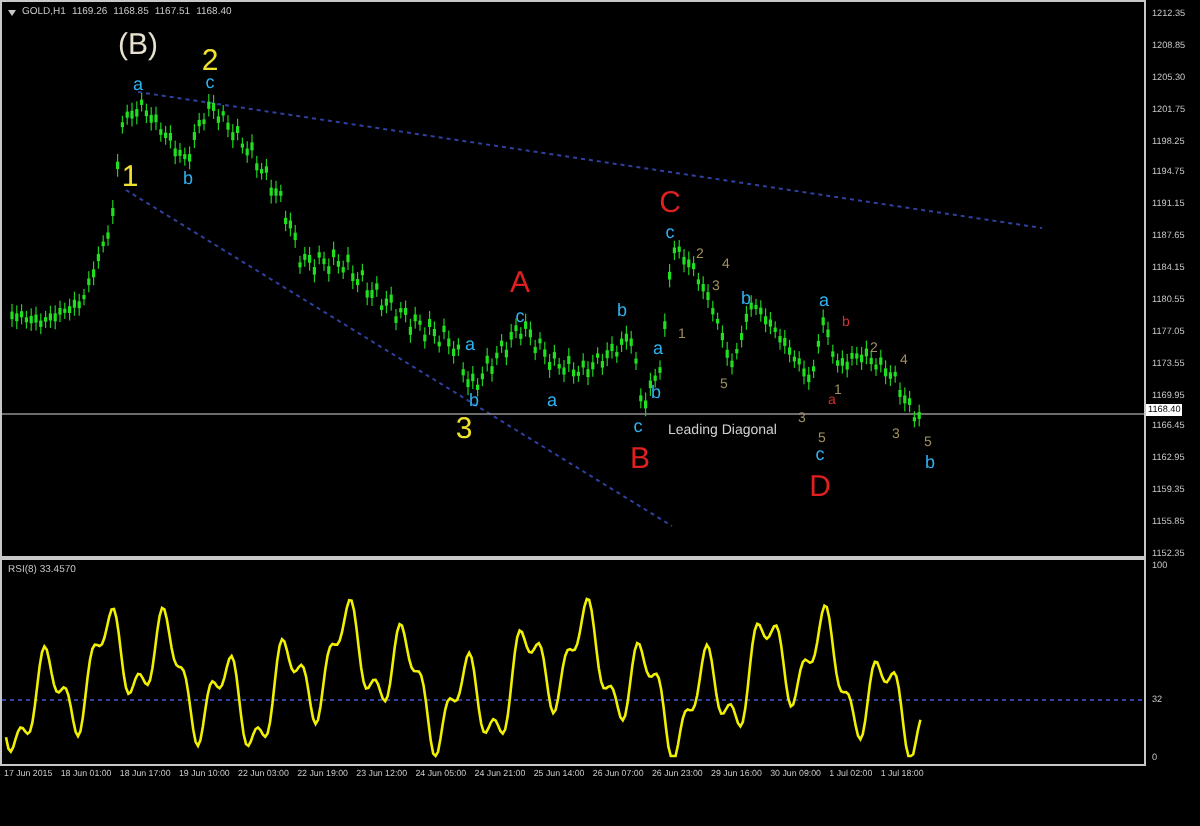  Describe the element at coordinates (820, 487) in the screenshot. I see `wave-label: D` at that location.